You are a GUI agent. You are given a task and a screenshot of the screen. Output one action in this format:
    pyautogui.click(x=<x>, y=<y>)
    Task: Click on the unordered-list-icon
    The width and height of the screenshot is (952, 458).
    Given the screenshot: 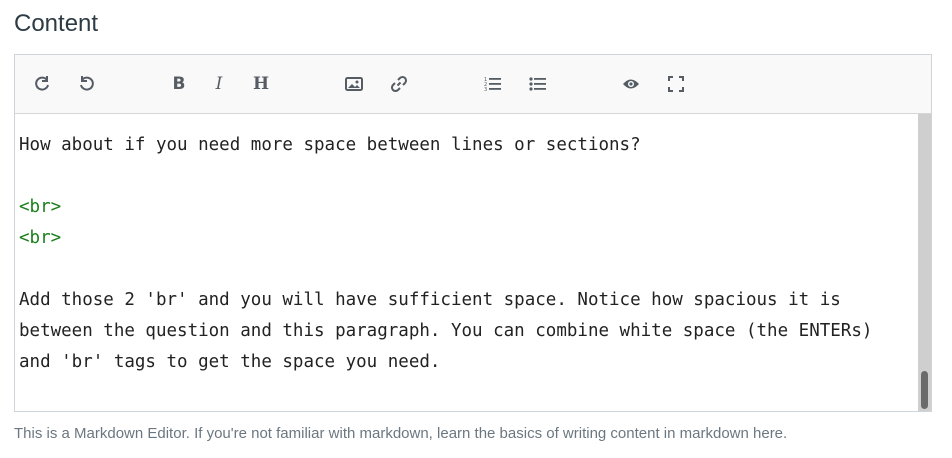 What is the action you would take?
    pyautogui.click(x=538, y=84)
    